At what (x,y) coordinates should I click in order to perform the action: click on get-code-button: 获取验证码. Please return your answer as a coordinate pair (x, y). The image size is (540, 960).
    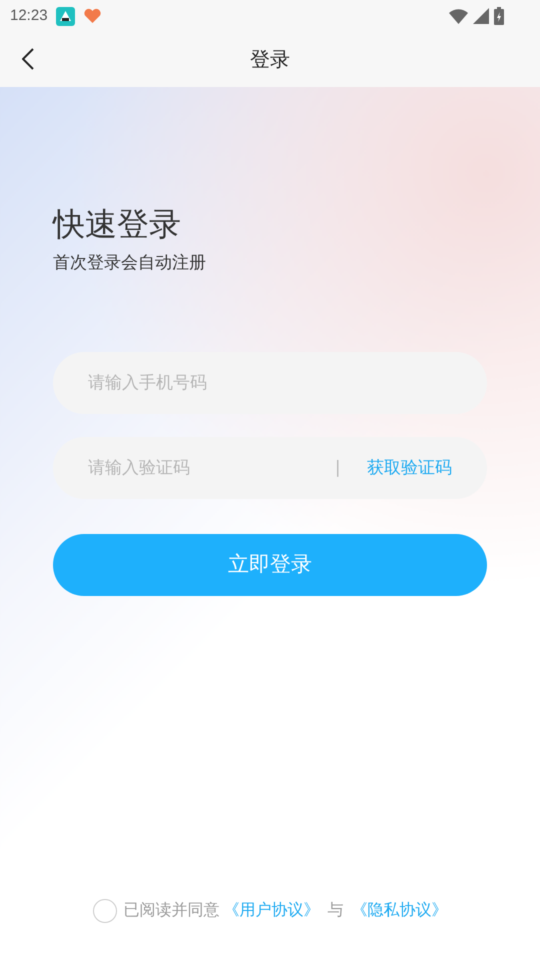
    Looking at the image, I should click on (409, 467).